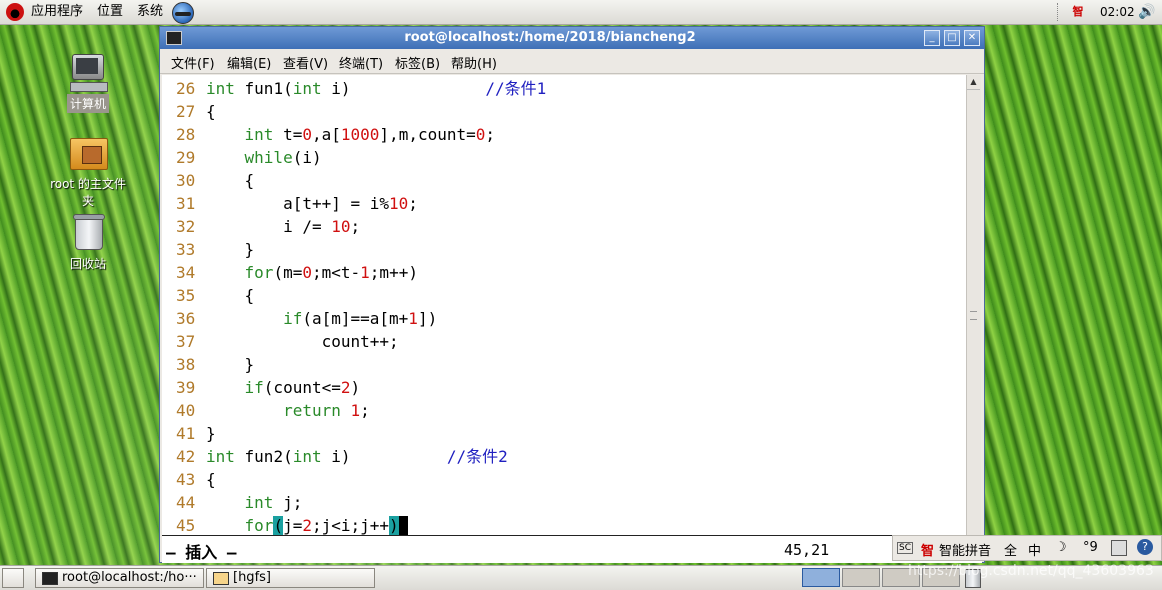 The height and width of the screenshot is (590, 1162). Describe the element at coordinates (186, 525) in the screenshot. I see `line-number: 45` at that location.